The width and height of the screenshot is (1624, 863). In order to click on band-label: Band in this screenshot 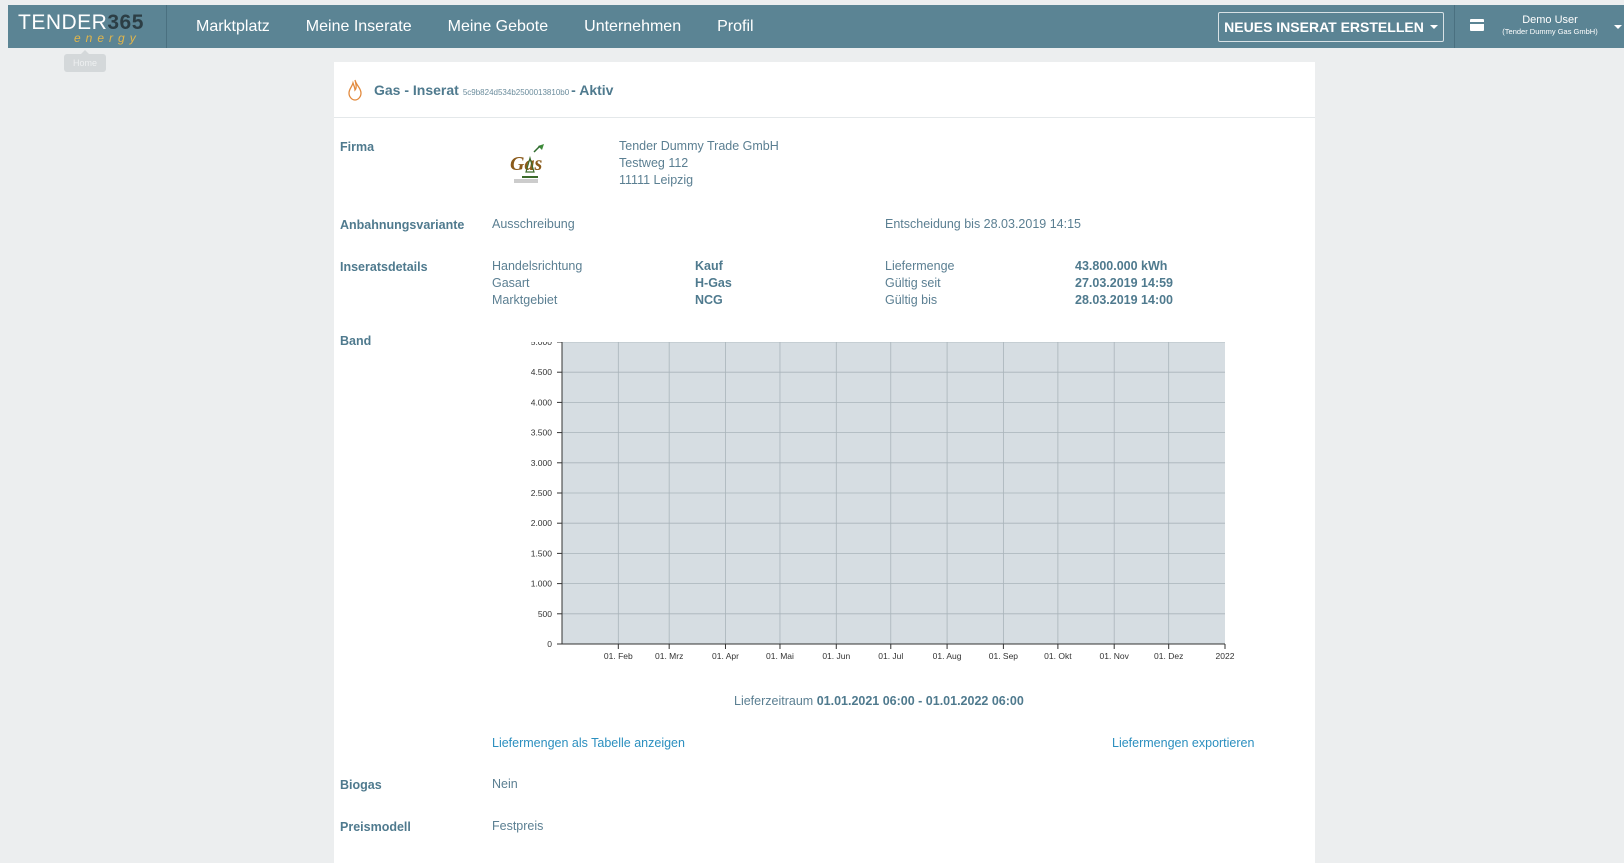, I will do `click(356, 341)`.